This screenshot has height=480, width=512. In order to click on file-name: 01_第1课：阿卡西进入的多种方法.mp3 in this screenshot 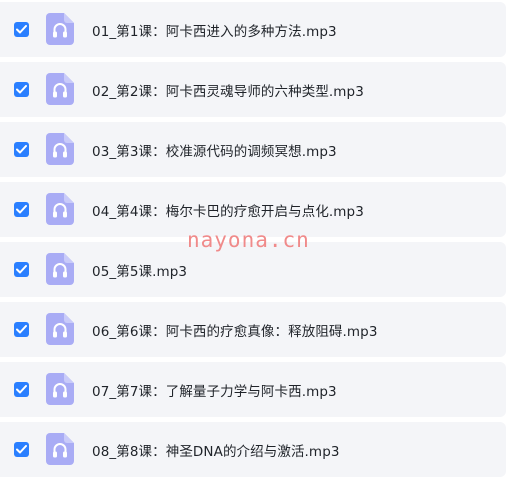, I will do `click(214, 30)`.